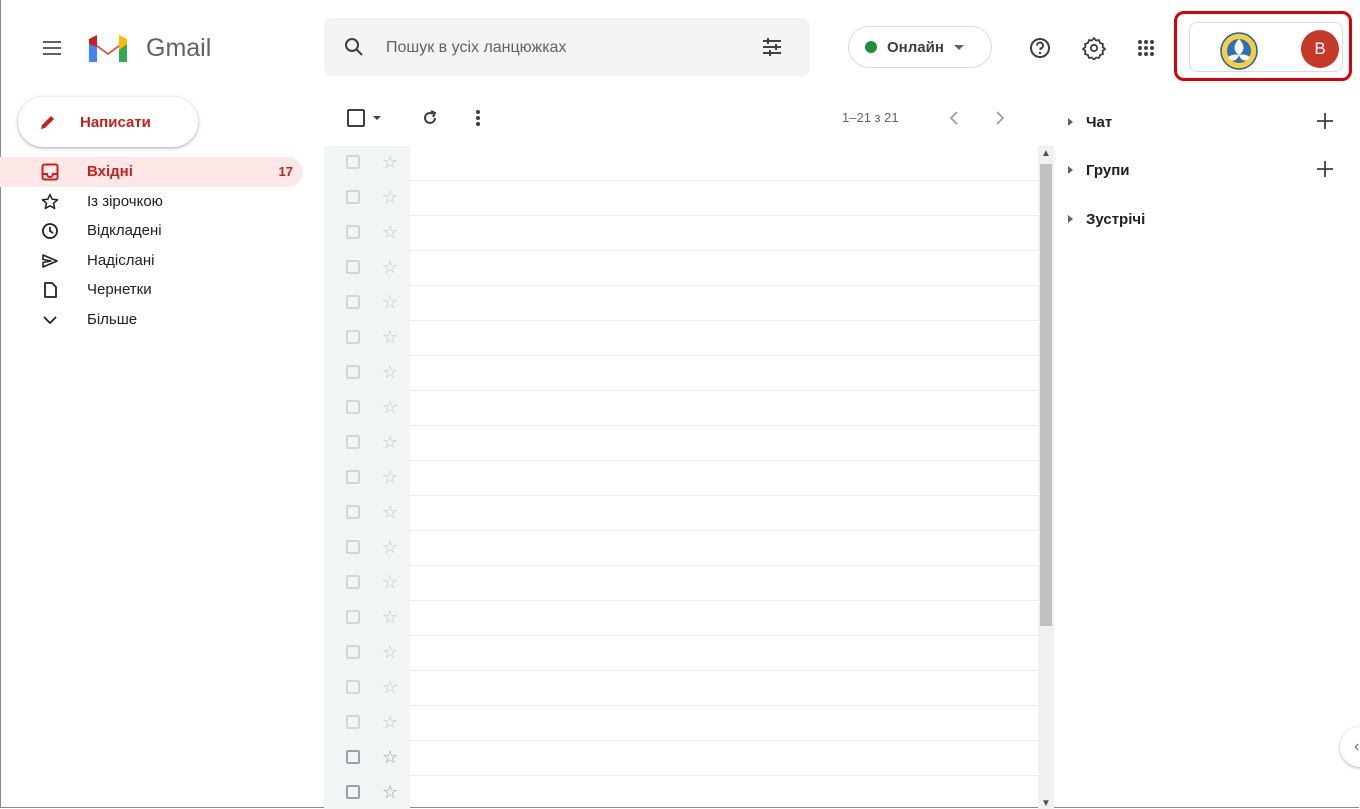 This screenshot has height=809, width=1360. What do you see at coordinates (1000, 118) in the screenshot?
I see `older-button` at bounding box center [1000, 118].